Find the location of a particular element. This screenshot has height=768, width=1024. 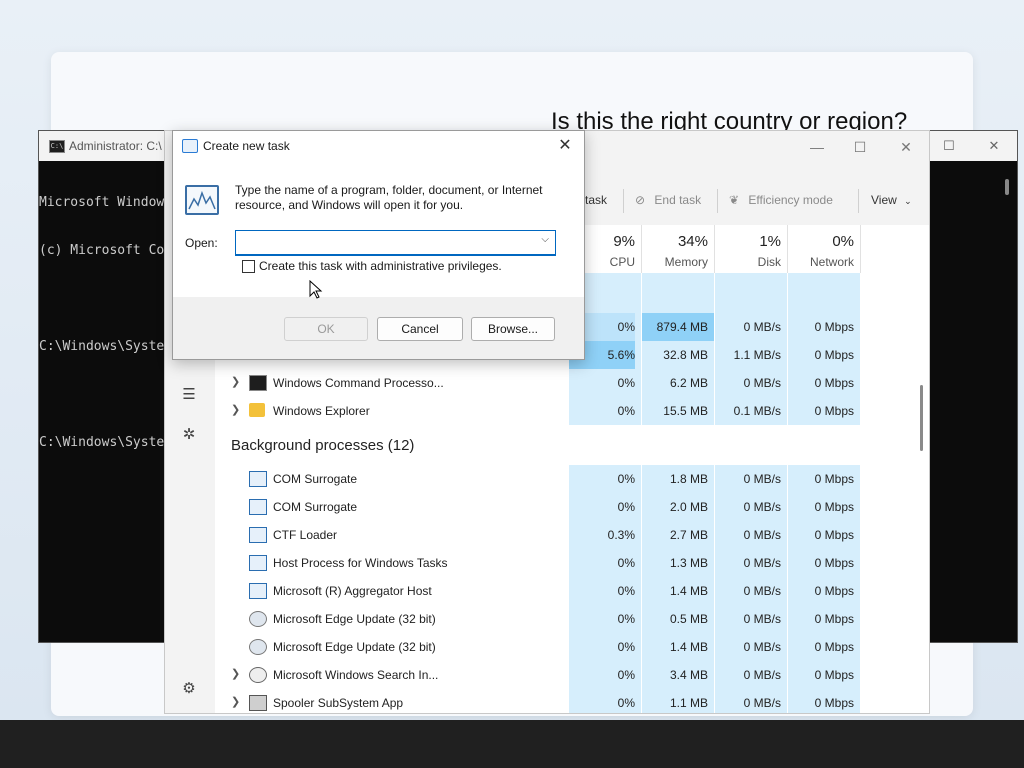

dialog-titlebar: Create new task ✕ is located at coordinates (378, 146).